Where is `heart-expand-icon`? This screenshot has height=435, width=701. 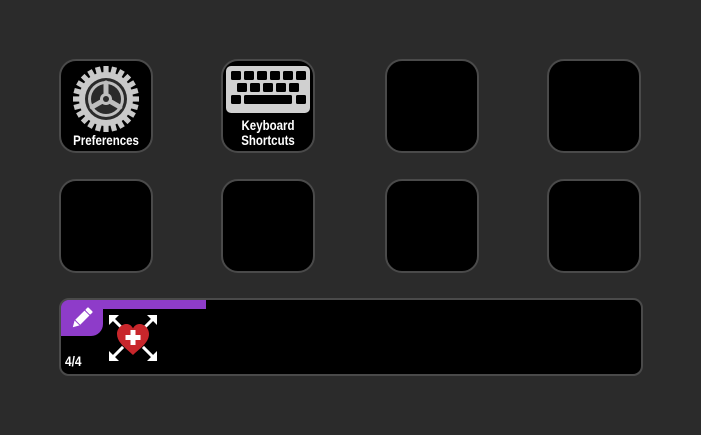 heart-expand-icon is located at coordinates (133, 338).